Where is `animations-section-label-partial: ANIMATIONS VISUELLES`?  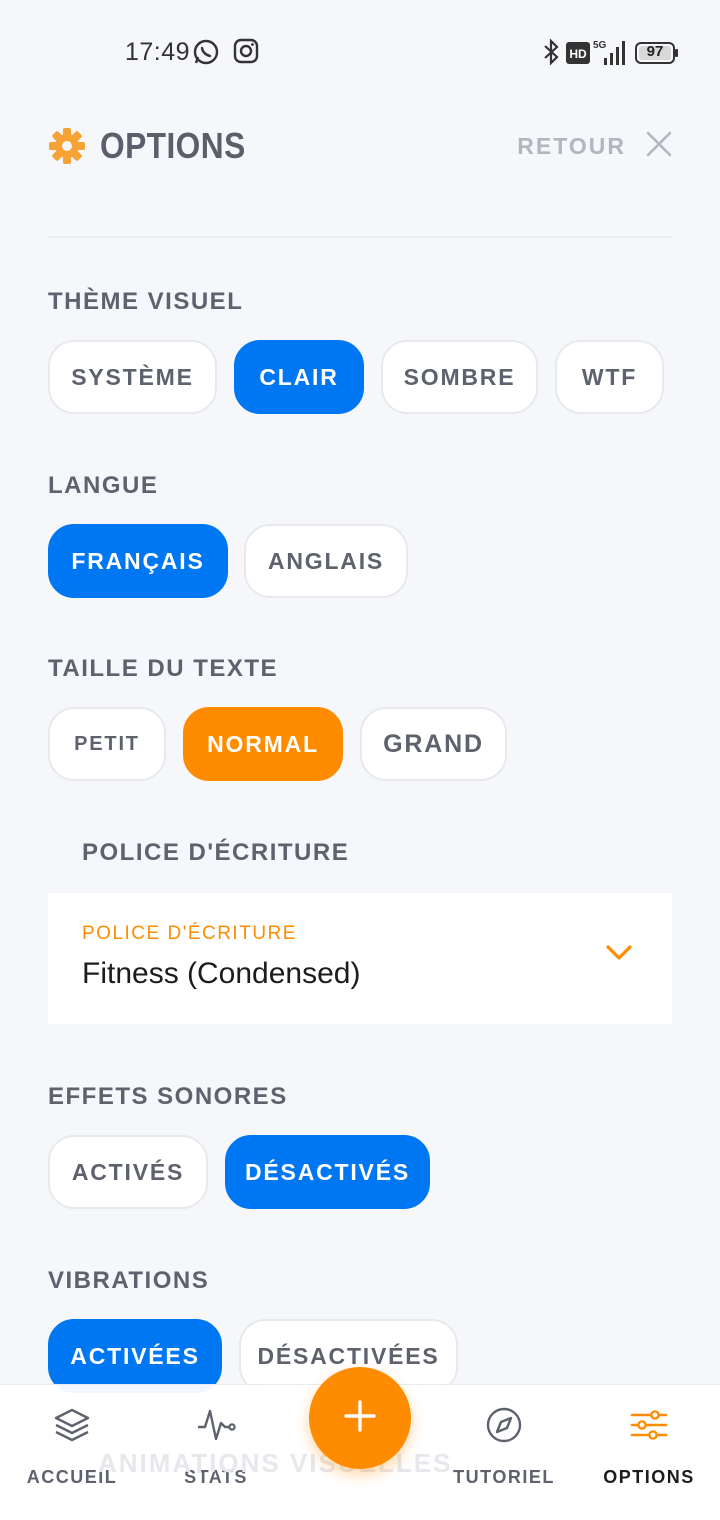 animations-section-label-partial: ANIMATIONS VISUELLES is located at coordinates (275, 1463).